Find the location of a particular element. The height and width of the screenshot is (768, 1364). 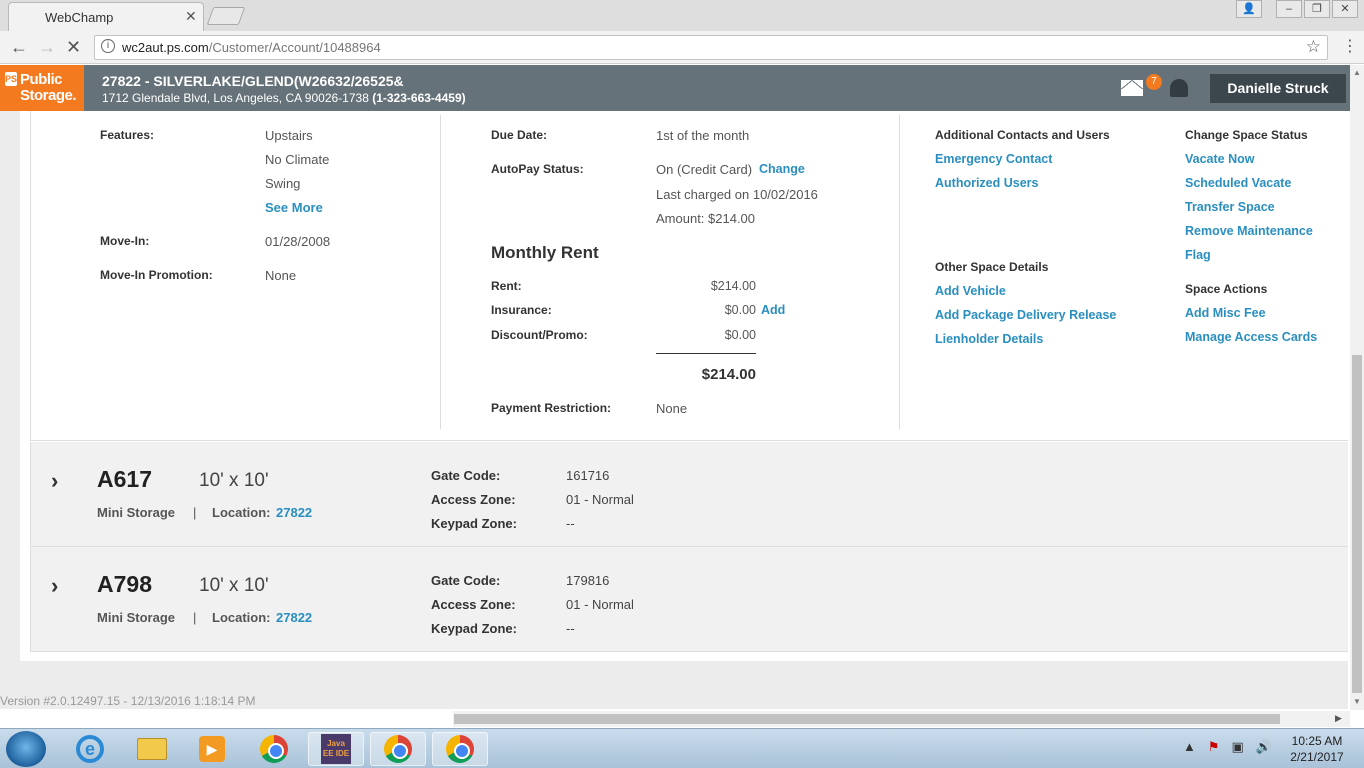

back-icon: ← is located at coordinates (19, 47).